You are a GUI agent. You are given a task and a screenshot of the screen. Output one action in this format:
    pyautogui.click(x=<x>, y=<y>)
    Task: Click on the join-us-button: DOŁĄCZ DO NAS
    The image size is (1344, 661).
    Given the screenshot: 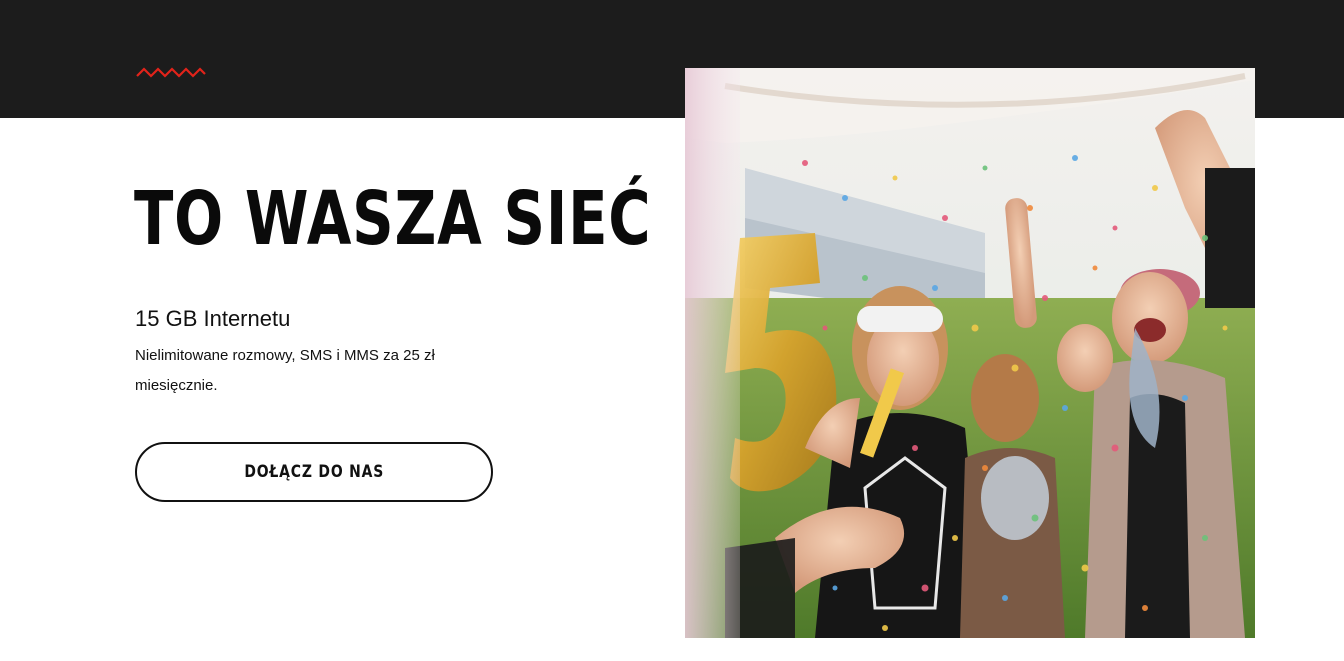 What is the action you would take?
    pyautogui.click(x=314, y=472)
    